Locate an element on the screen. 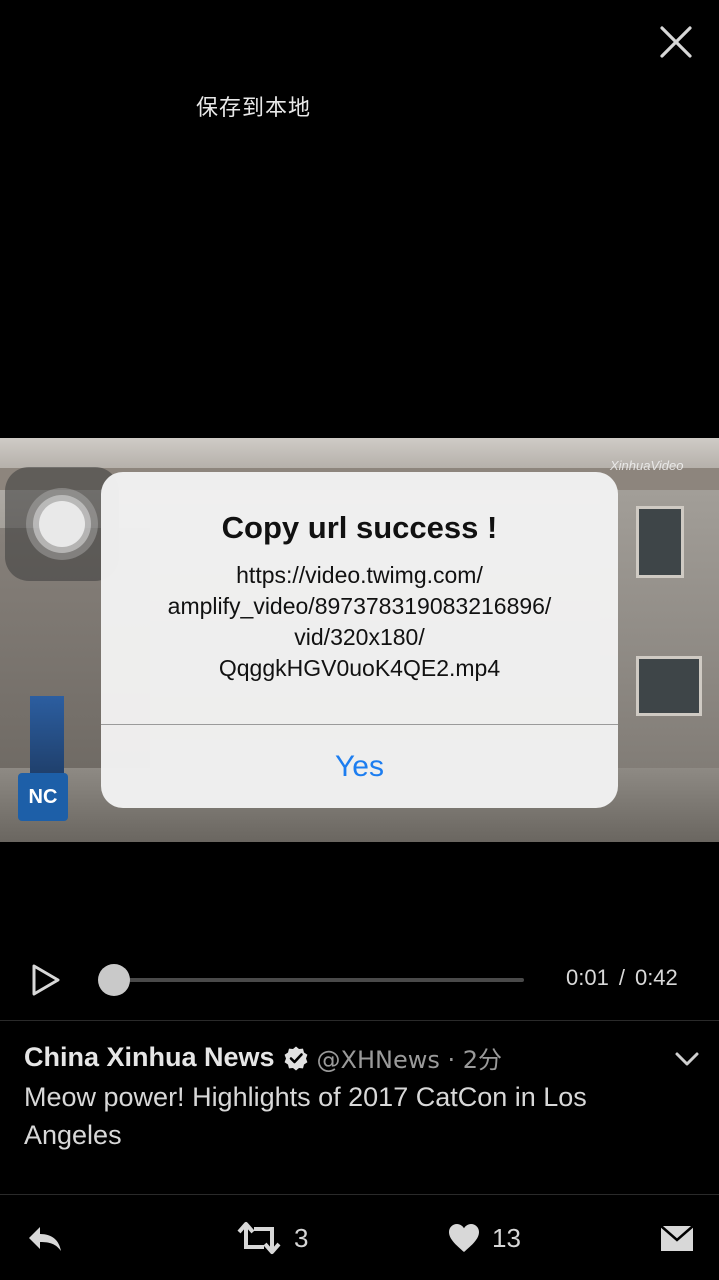 The image size is (719, 1280). retweet-button: 3 is located at coordinates (272, 1238).